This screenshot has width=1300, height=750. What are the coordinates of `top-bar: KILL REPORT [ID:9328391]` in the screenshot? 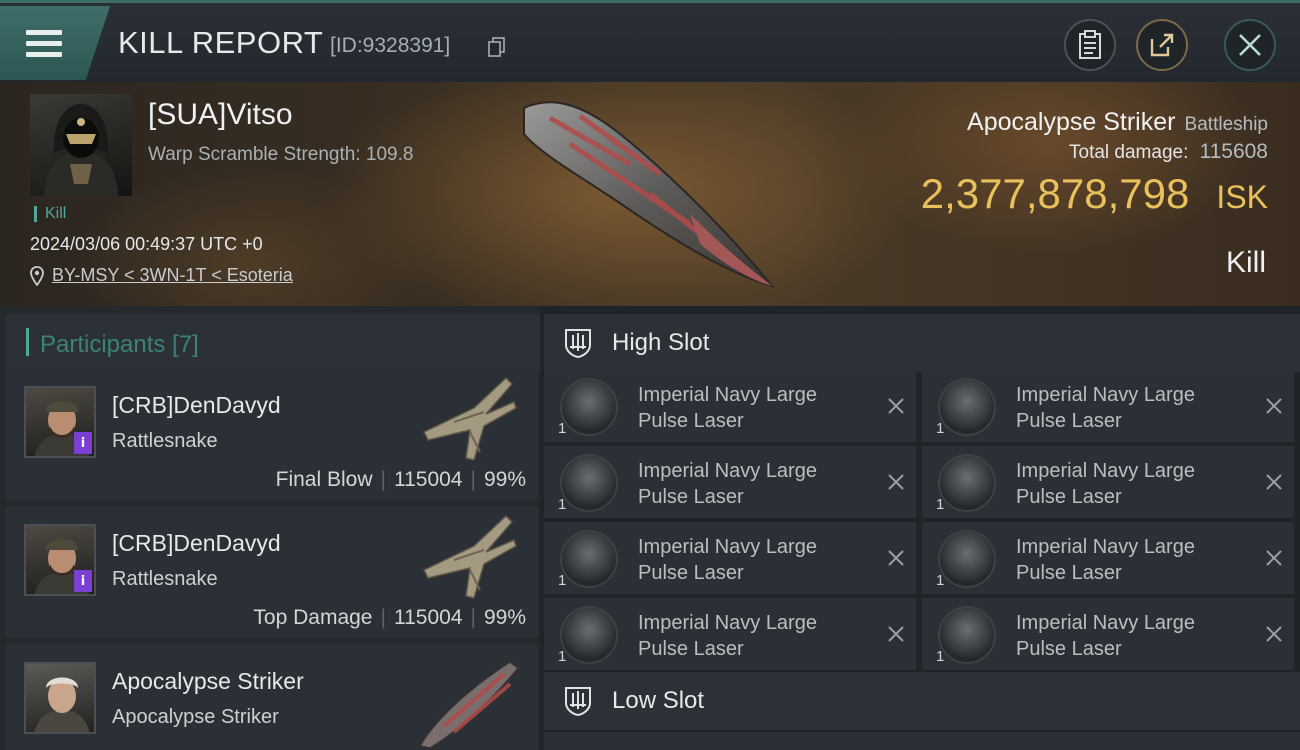 It's located at (650, 41).